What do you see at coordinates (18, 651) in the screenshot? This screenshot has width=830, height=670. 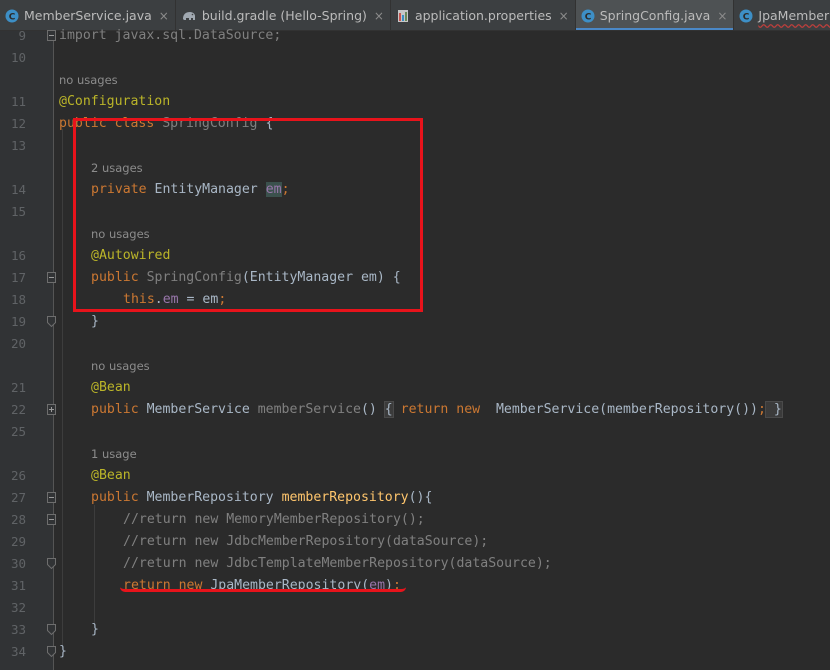 I see `line-number: 34` at bounding box center [18, 651].